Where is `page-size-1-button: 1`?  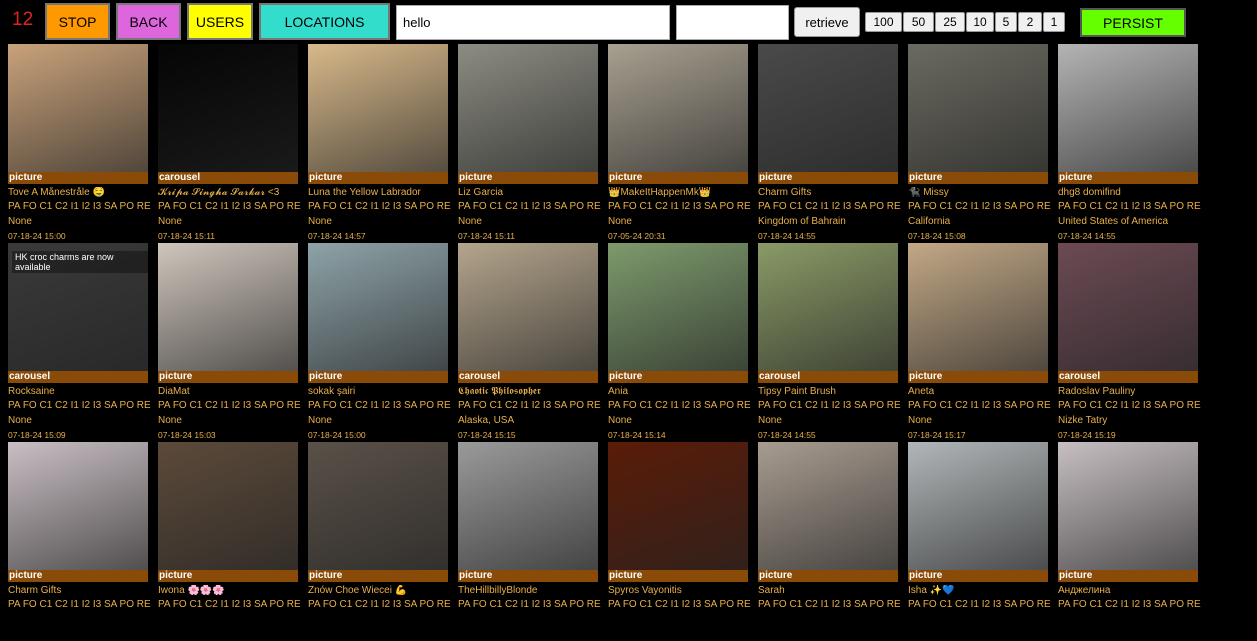 page-size-1-button: 1 is located at coordinates (1054, 22).